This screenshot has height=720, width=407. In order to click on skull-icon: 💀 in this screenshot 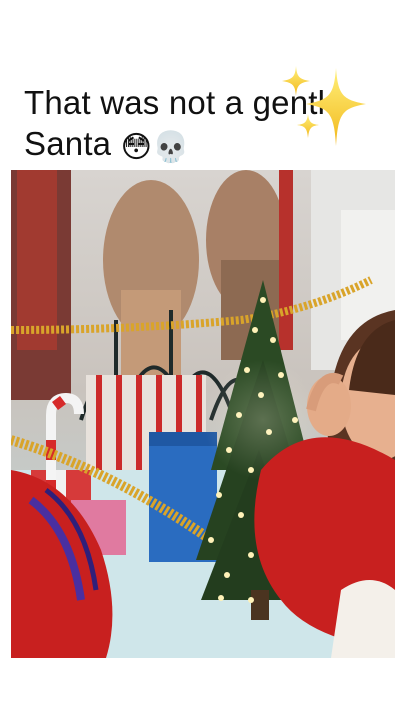, I will do `click(171, 147)`.